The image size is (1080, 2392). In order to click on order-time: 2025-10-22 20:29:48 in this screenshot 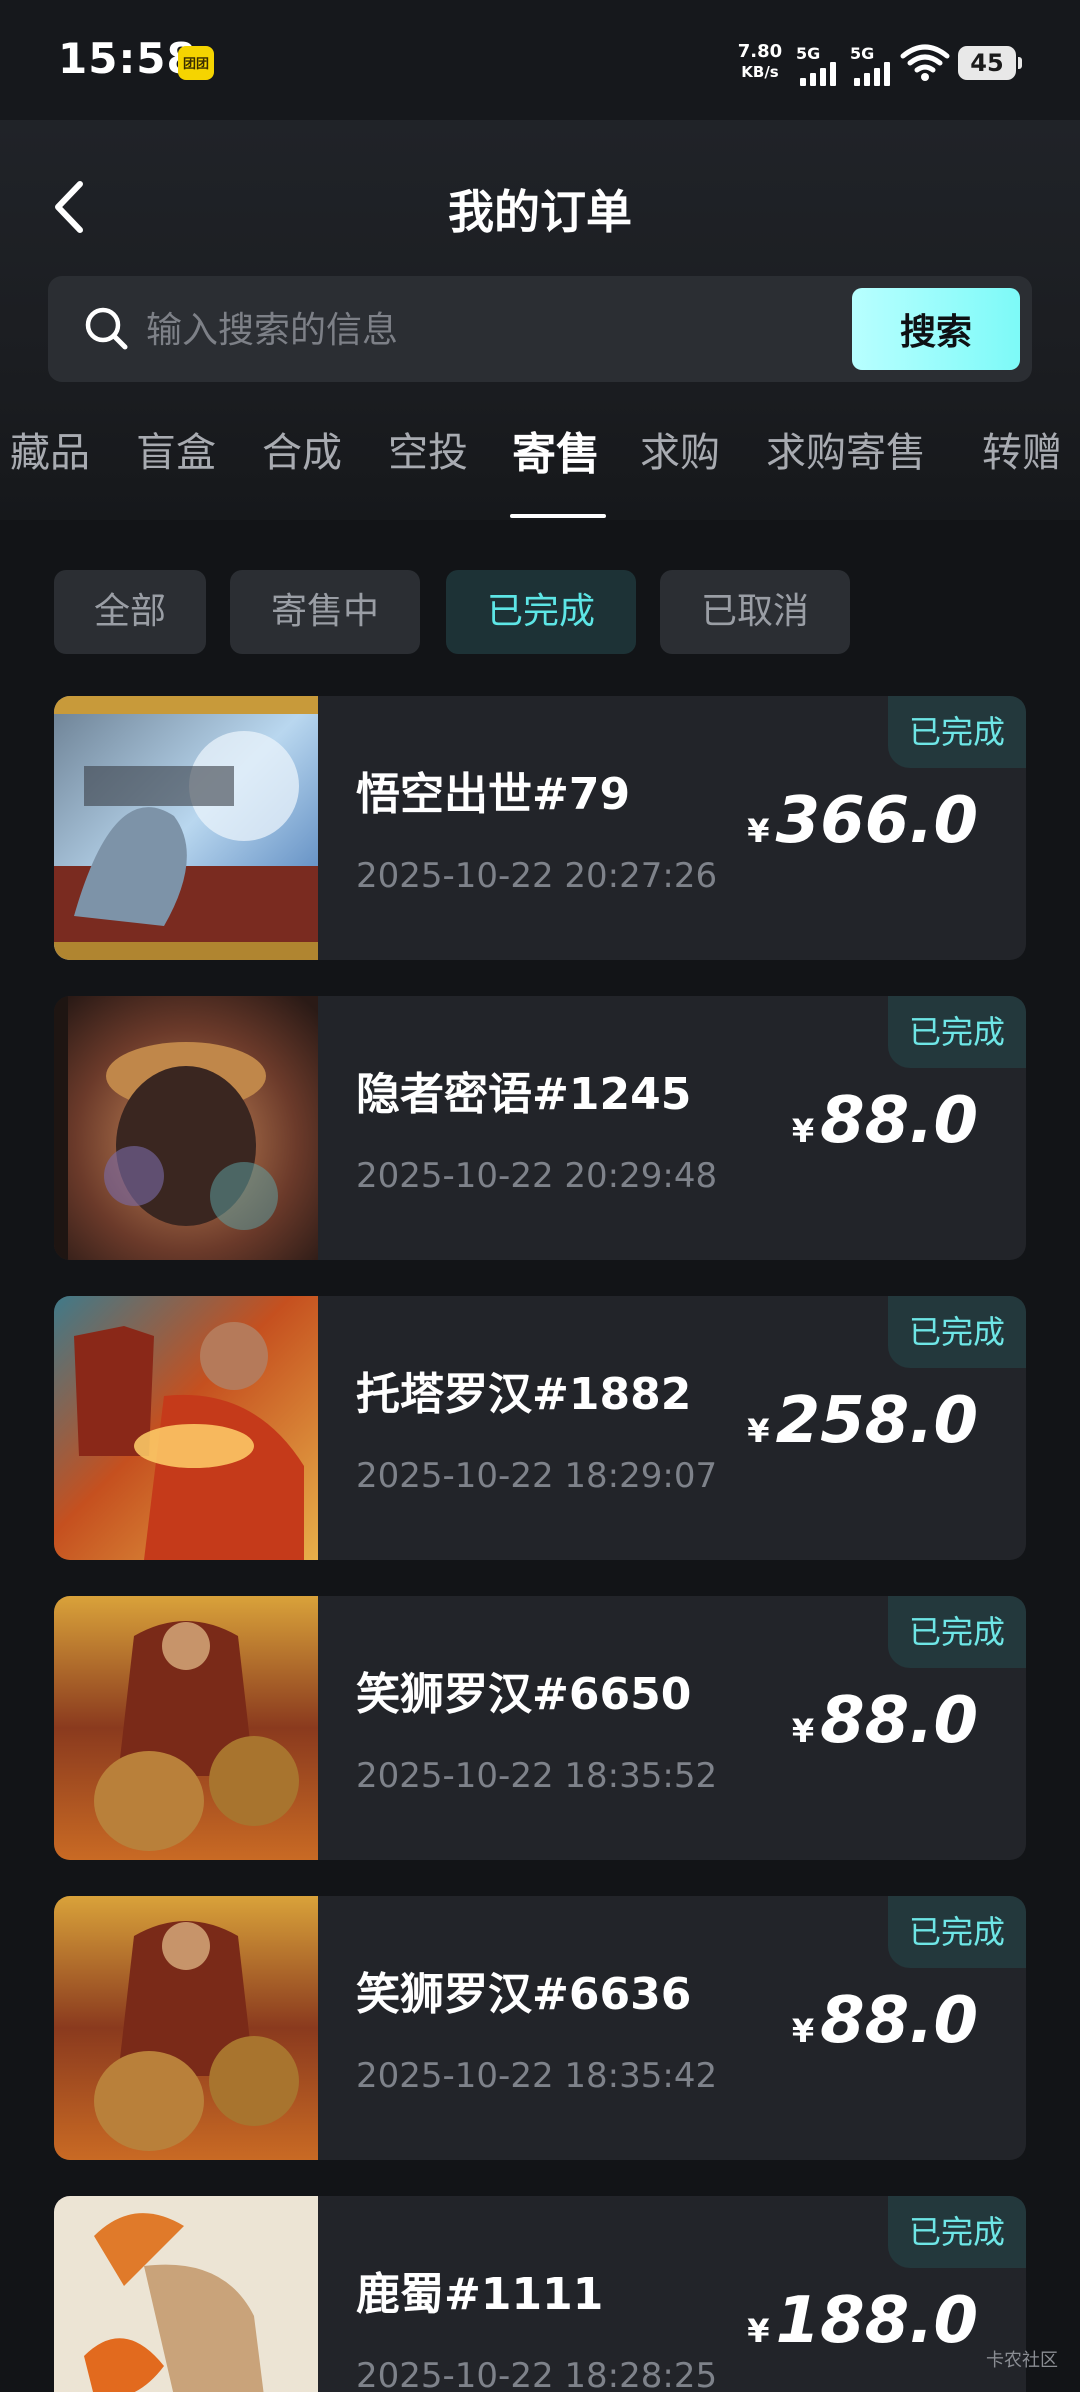, I will do `click(537, 1176)`.